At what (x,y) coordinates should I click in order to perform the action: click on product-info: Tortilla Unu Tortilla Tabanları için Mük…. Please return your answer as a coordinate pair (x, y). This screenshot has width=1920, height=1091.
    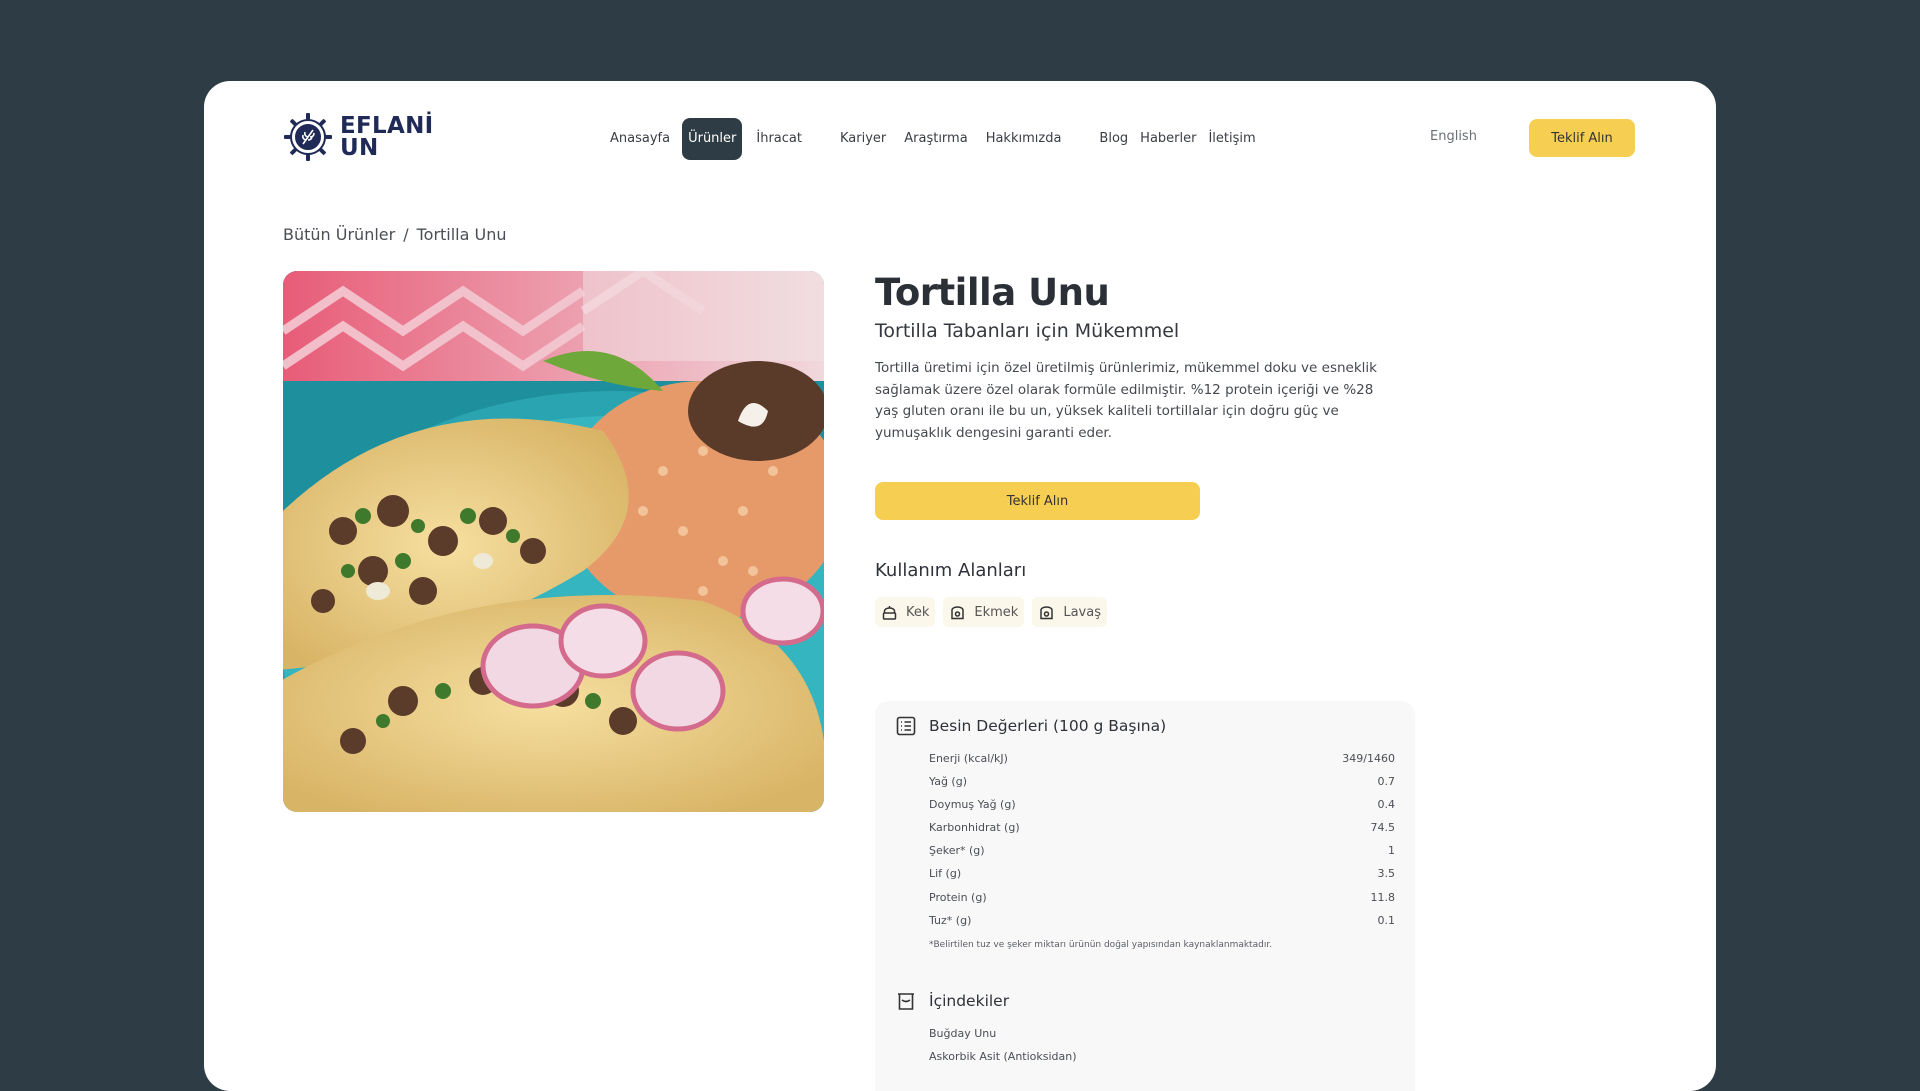
    Looking at the image, I should click on (1145, 449).